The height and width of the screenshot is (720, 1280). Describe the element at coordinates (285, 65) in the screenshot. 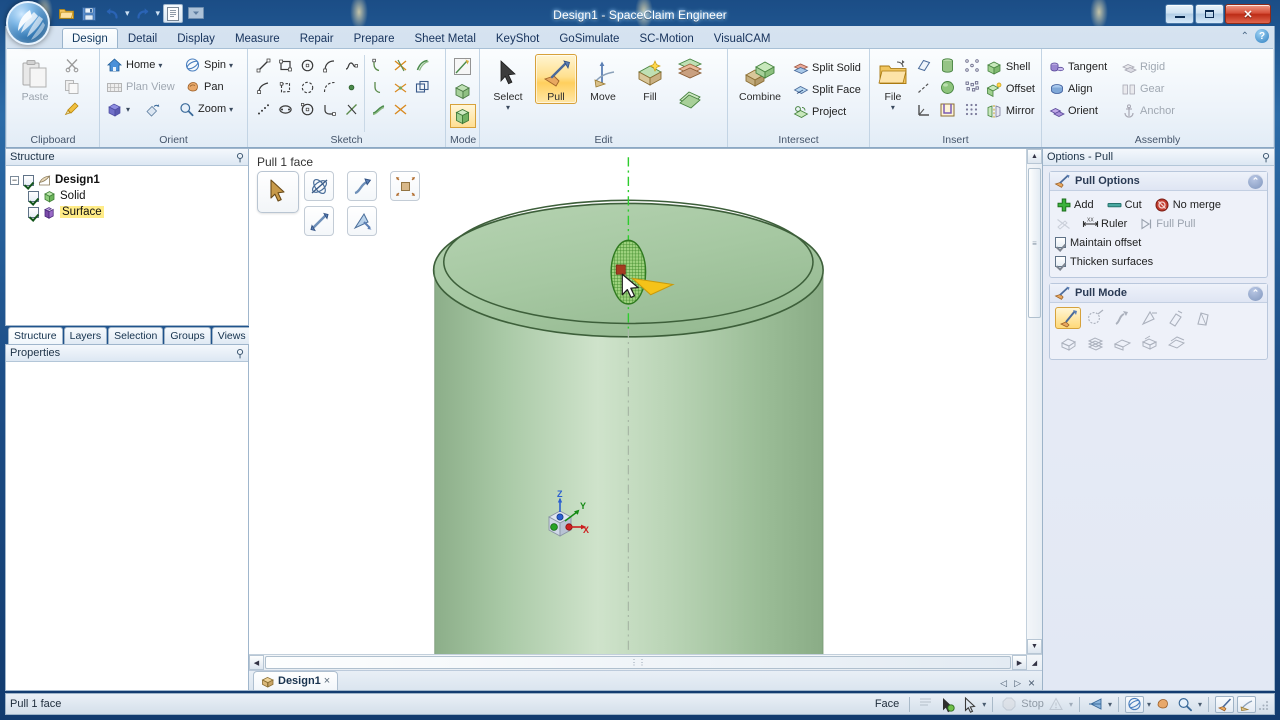

I see `sketch-rectangle-tool` at that location.